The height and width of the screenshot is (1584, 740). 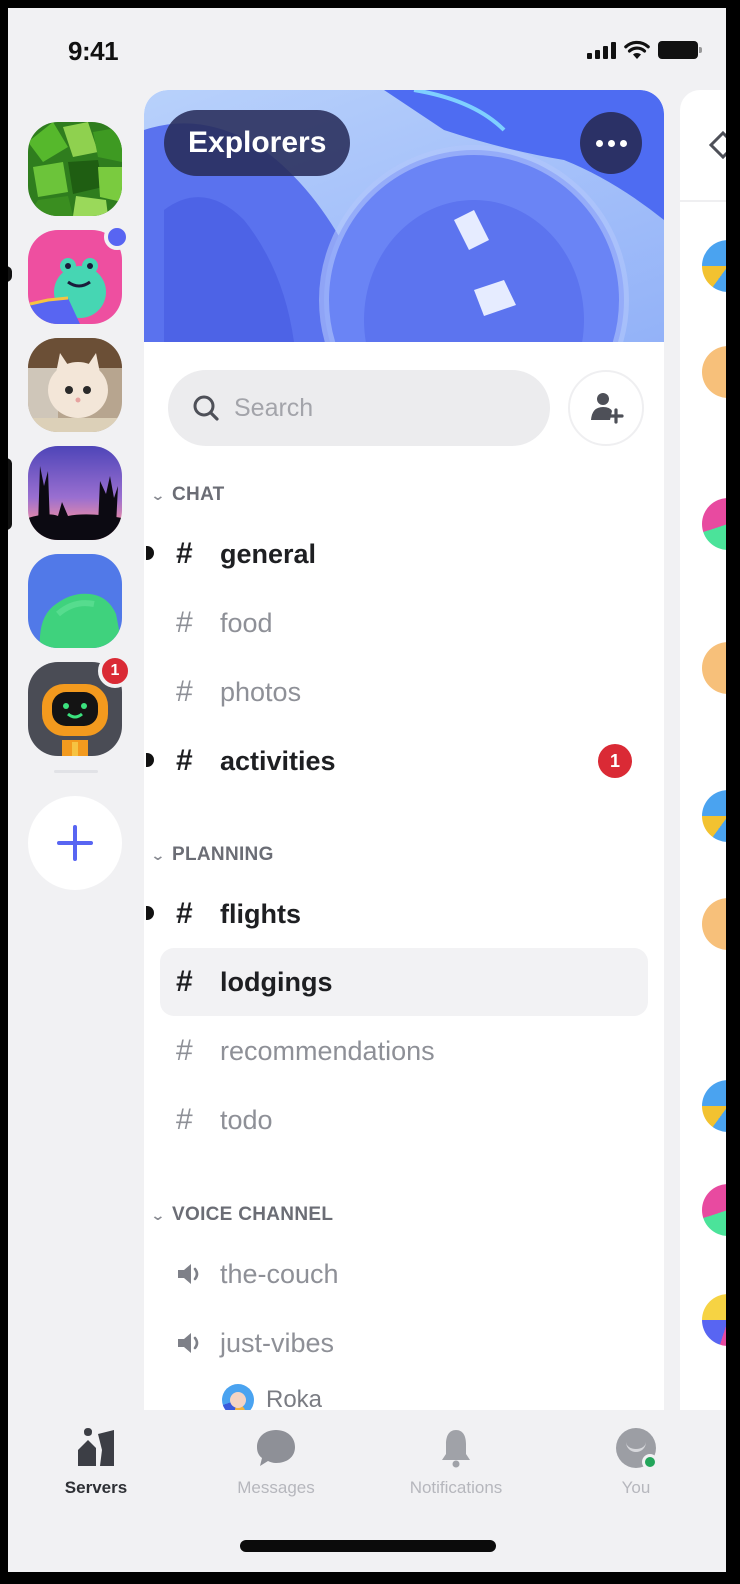 What do you see at coordinates (636, 1487) in the screenshot?
I see `tab-label: You` at bounding box center [636, 1487].